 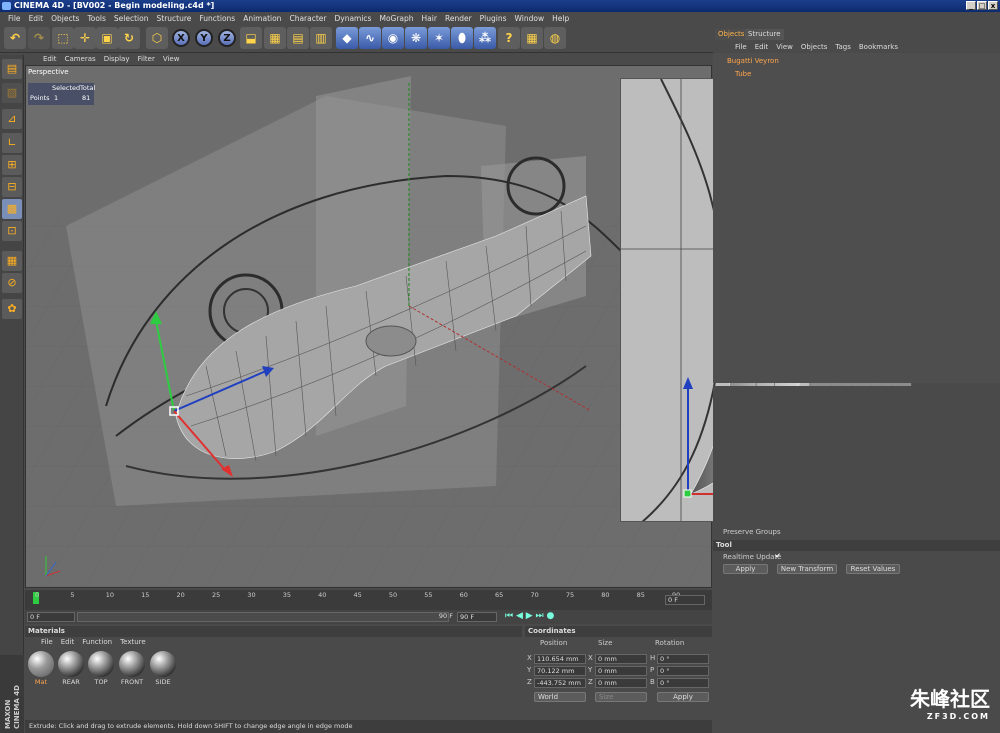 What do you see at coordinates (47, 642) in the screenshot?
I see `materials-menu-file: File` at bounding box center [47, 642].